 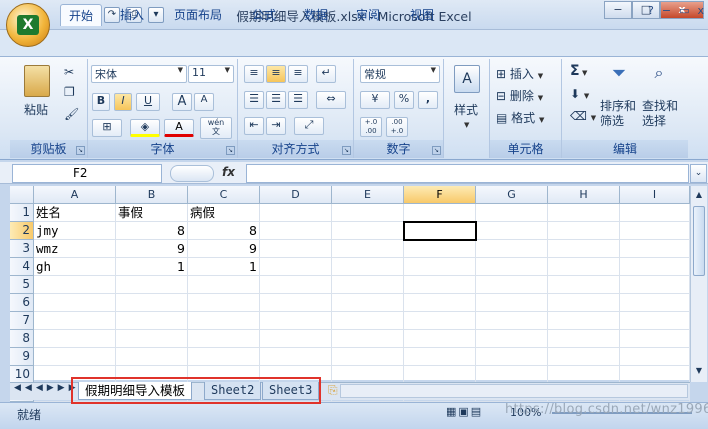 What do you see at coordinates (224, 195) in the screenshot?
I see `column-header-c: C` at bounding box center [224, 195].